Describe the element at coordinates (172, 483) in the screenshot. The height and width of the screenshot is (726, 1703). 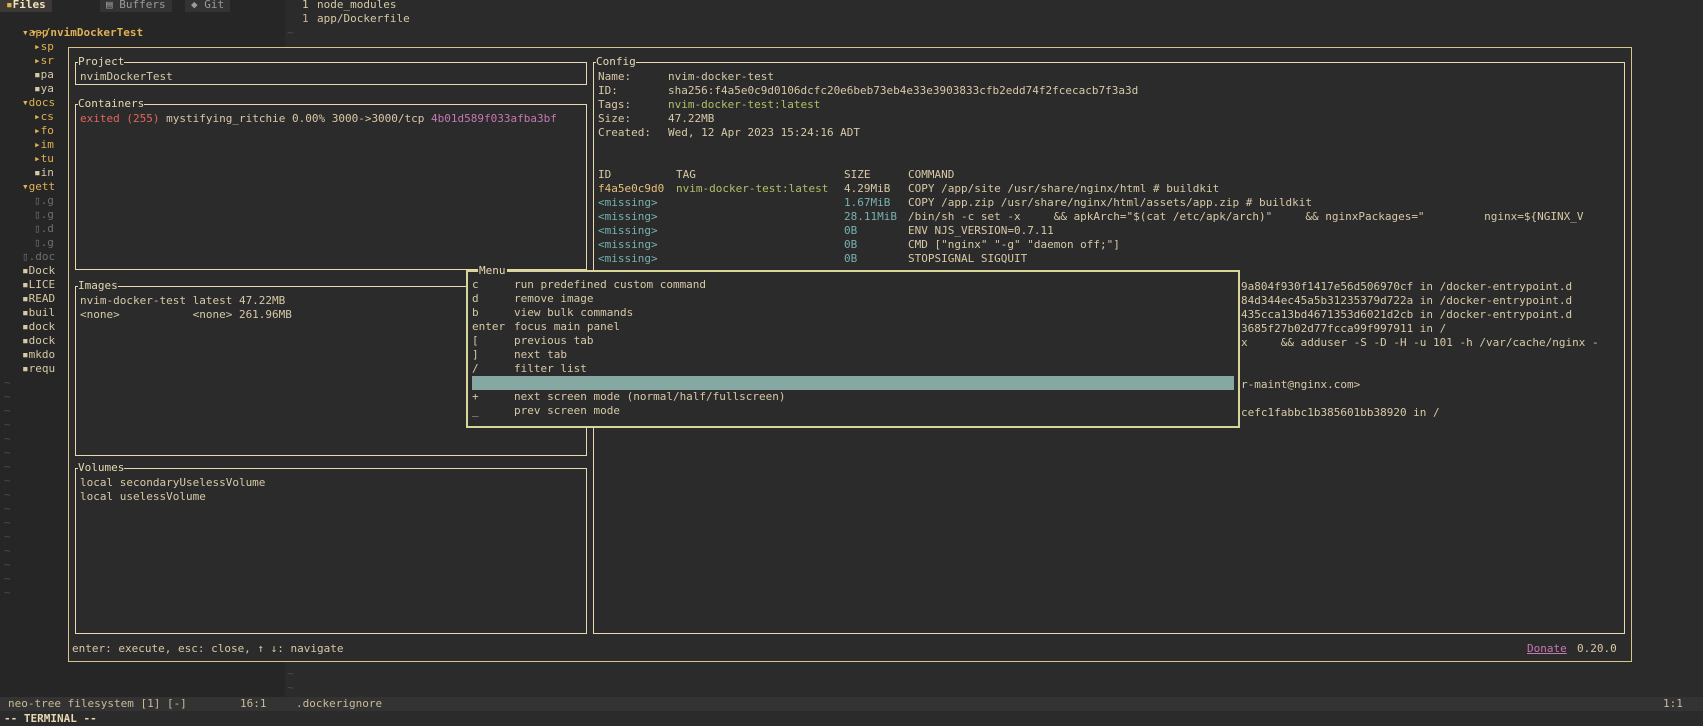
I see `volume-row: local secondaryUselessVolume` at that location.